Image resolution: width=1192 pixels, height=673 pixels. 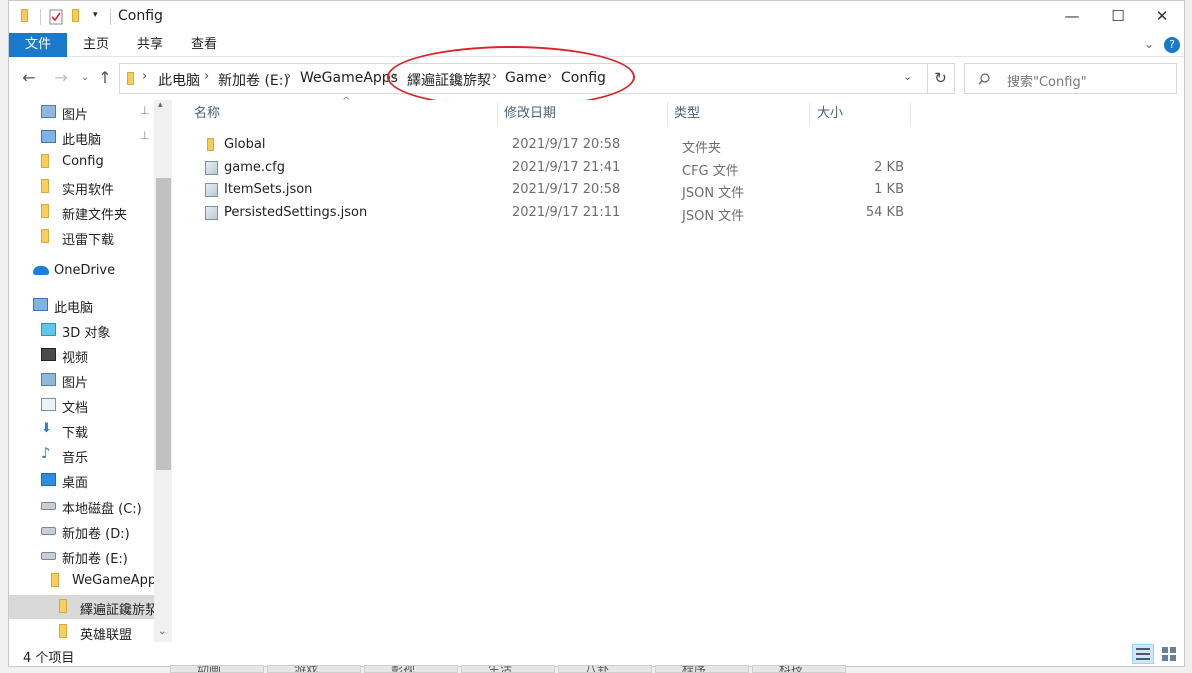 I want to click on file-type: CFG 文件, so click(x=710, y=171).